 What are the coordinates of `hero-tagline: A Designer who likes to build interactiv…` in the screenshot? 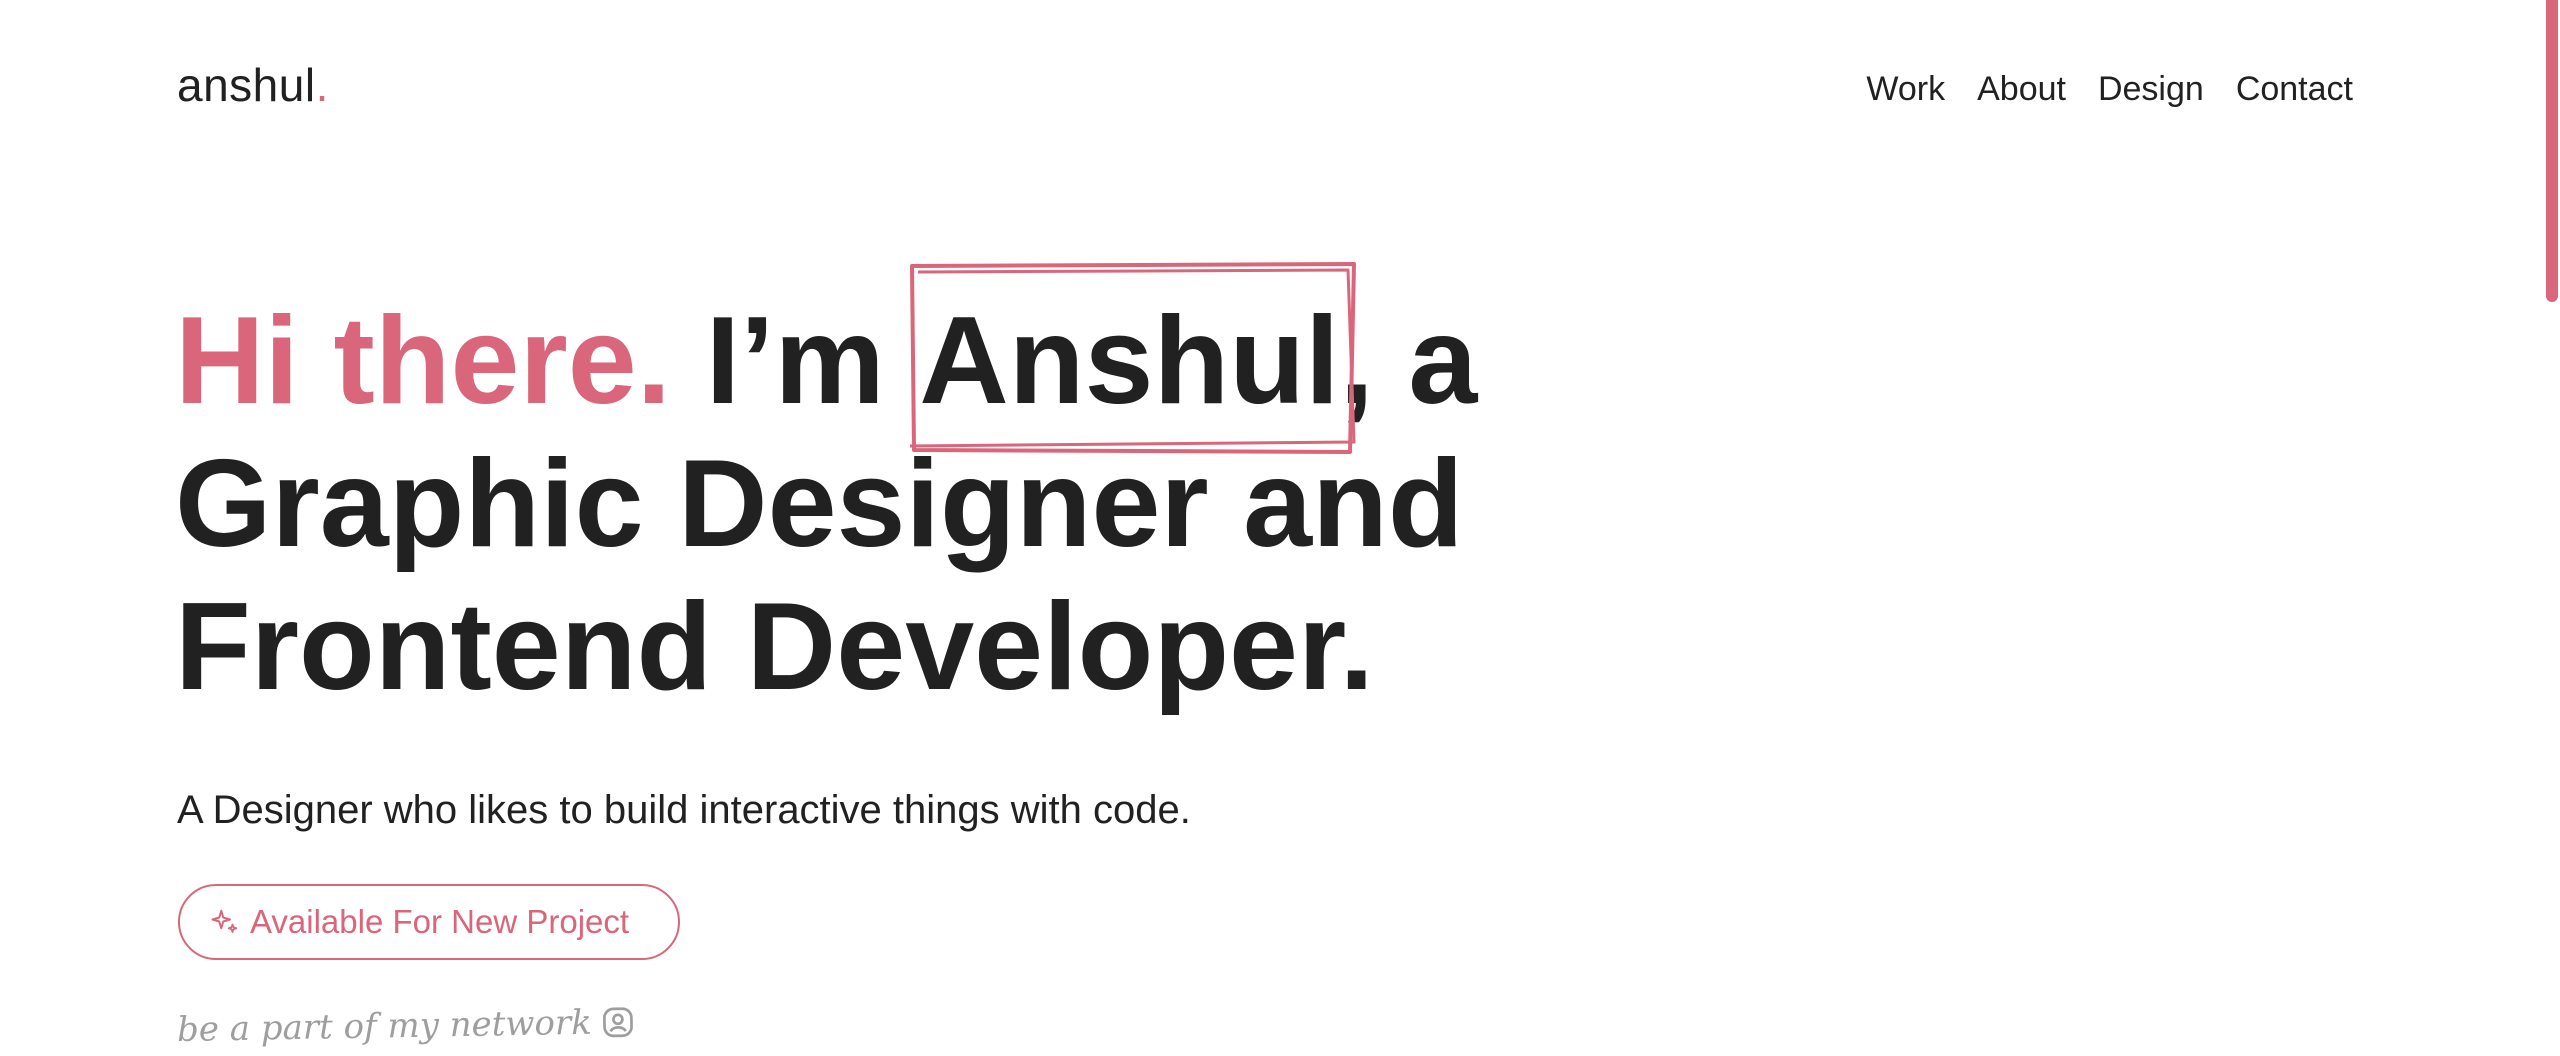 It's located at (684, 810).